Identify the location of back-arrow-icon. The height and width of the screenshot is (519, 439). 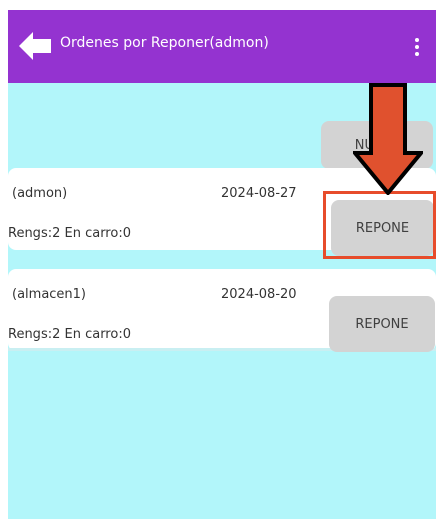
(35, 46).